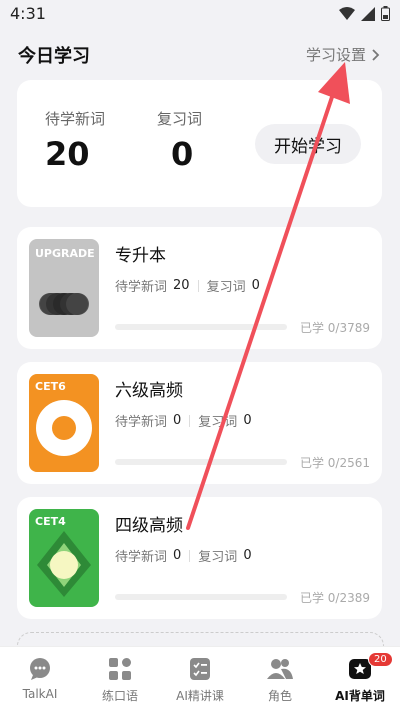 Image resolution: width=400 pixels, height=711 pixels. Describe the element at coordinates (308, 144) in the screenshot. I see `start-study-button: 开始学习` at that location.